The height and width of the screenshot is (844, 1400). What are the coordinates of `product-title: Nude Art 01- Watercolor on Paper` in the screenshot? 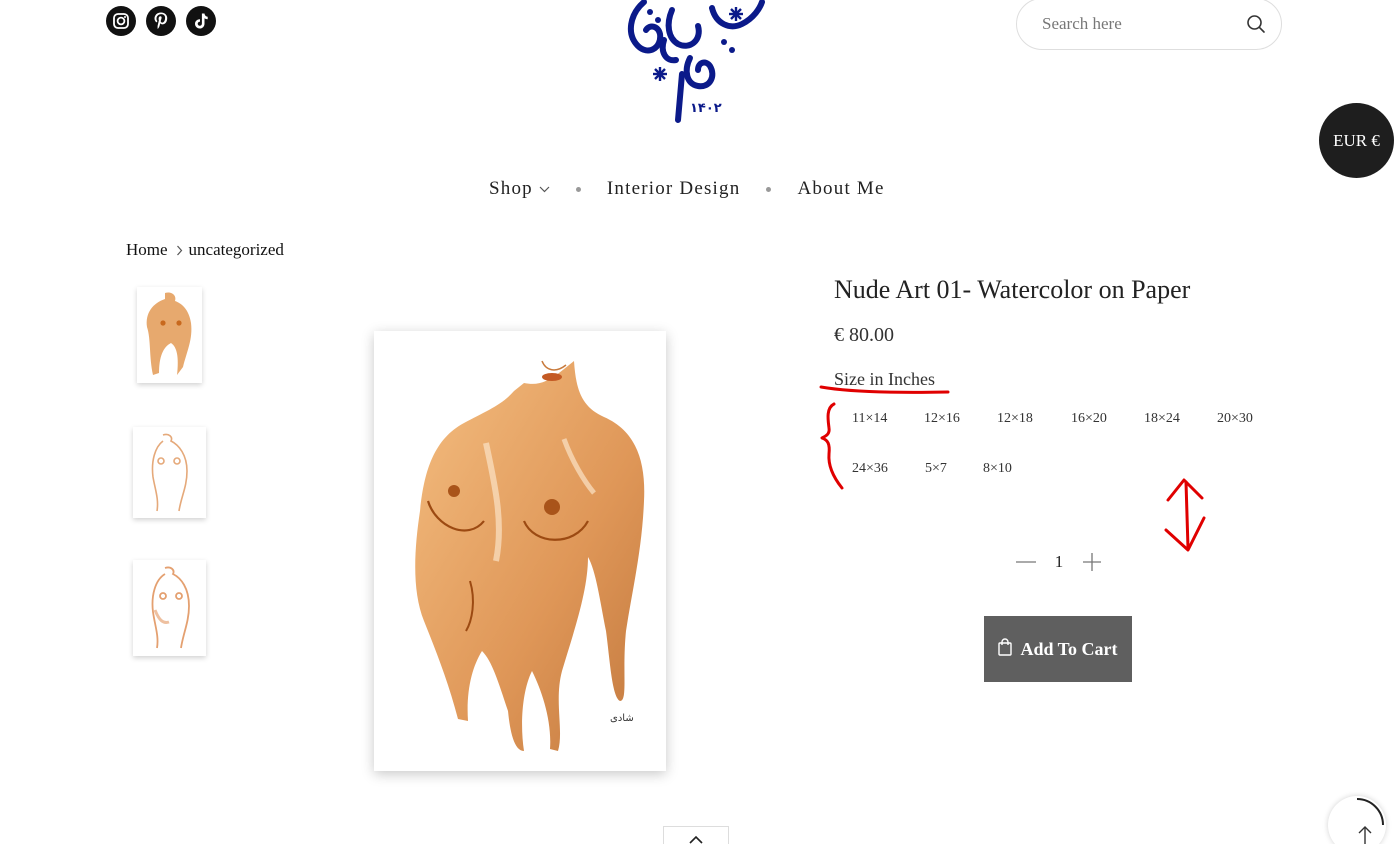 It's located at (1012, 289).